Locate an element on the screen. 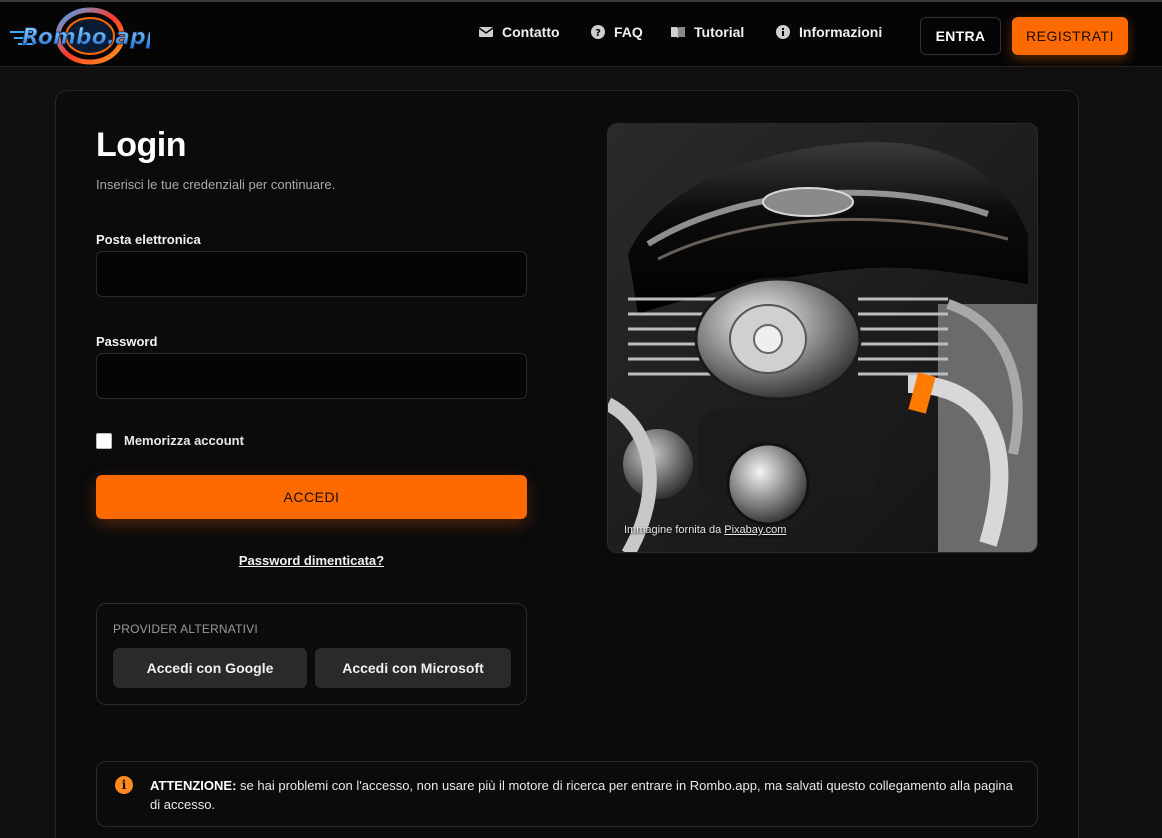  nav-contatto: Contatto is located at coordinates (519, 32).